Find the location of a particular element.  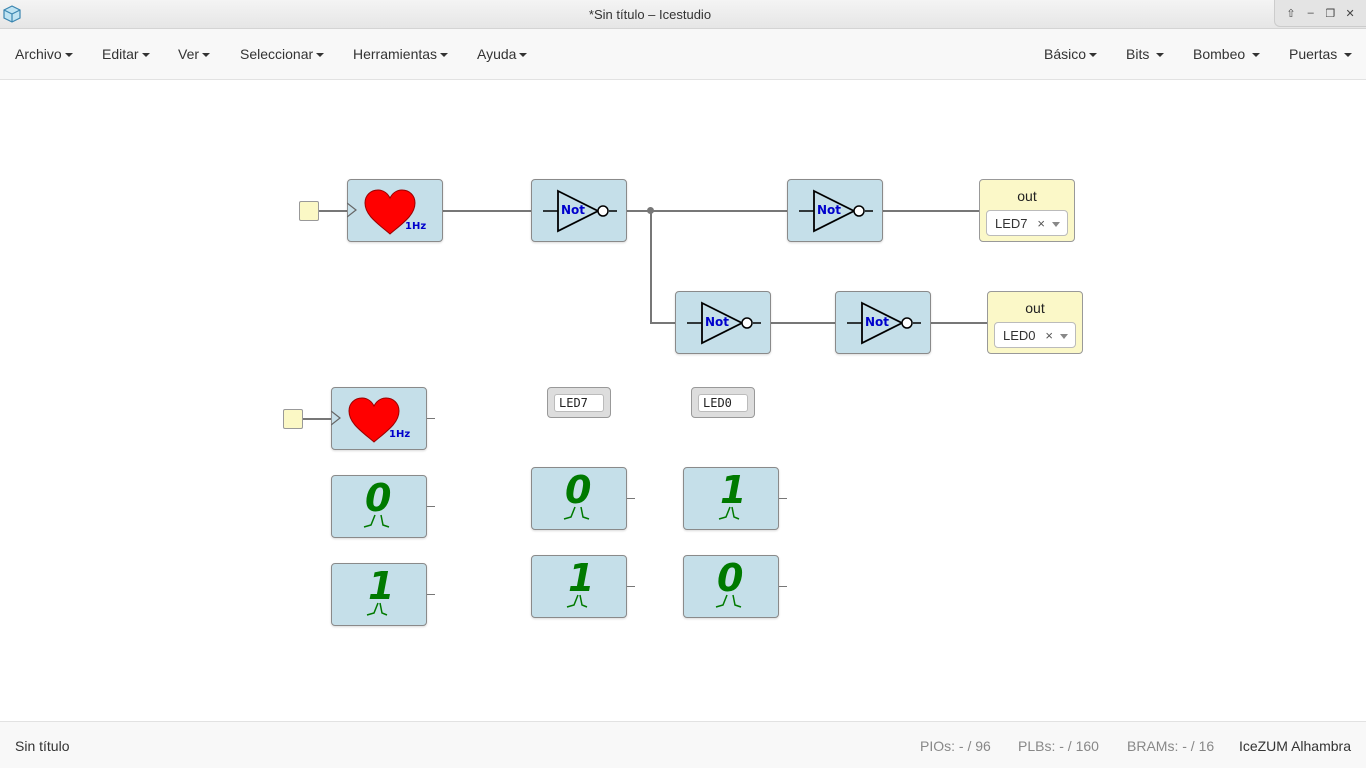

menu-puertas: Puertas is located at coordinates (1321, 54).